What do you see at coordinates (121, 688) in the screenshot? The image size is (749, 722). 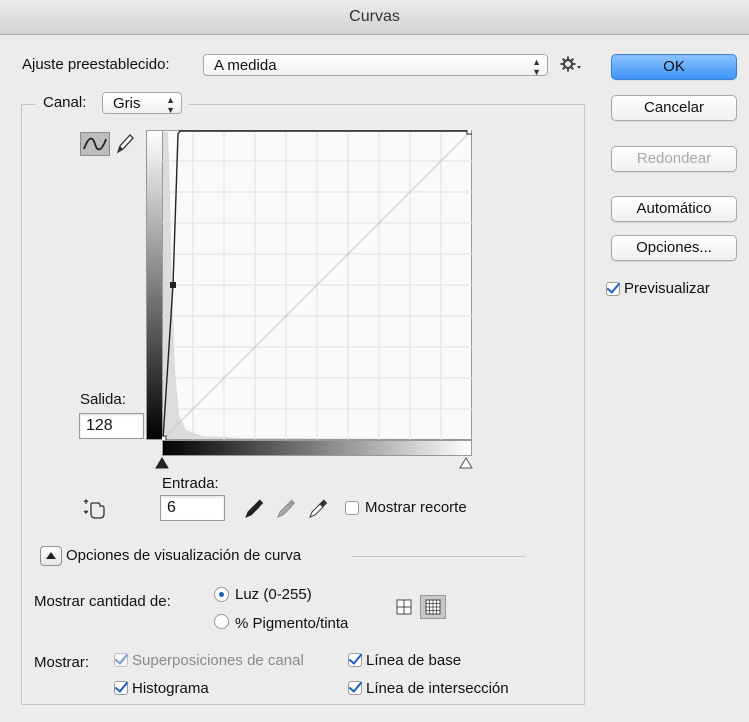 I see `histogram-checkbox` at bounding box center [121, 688].